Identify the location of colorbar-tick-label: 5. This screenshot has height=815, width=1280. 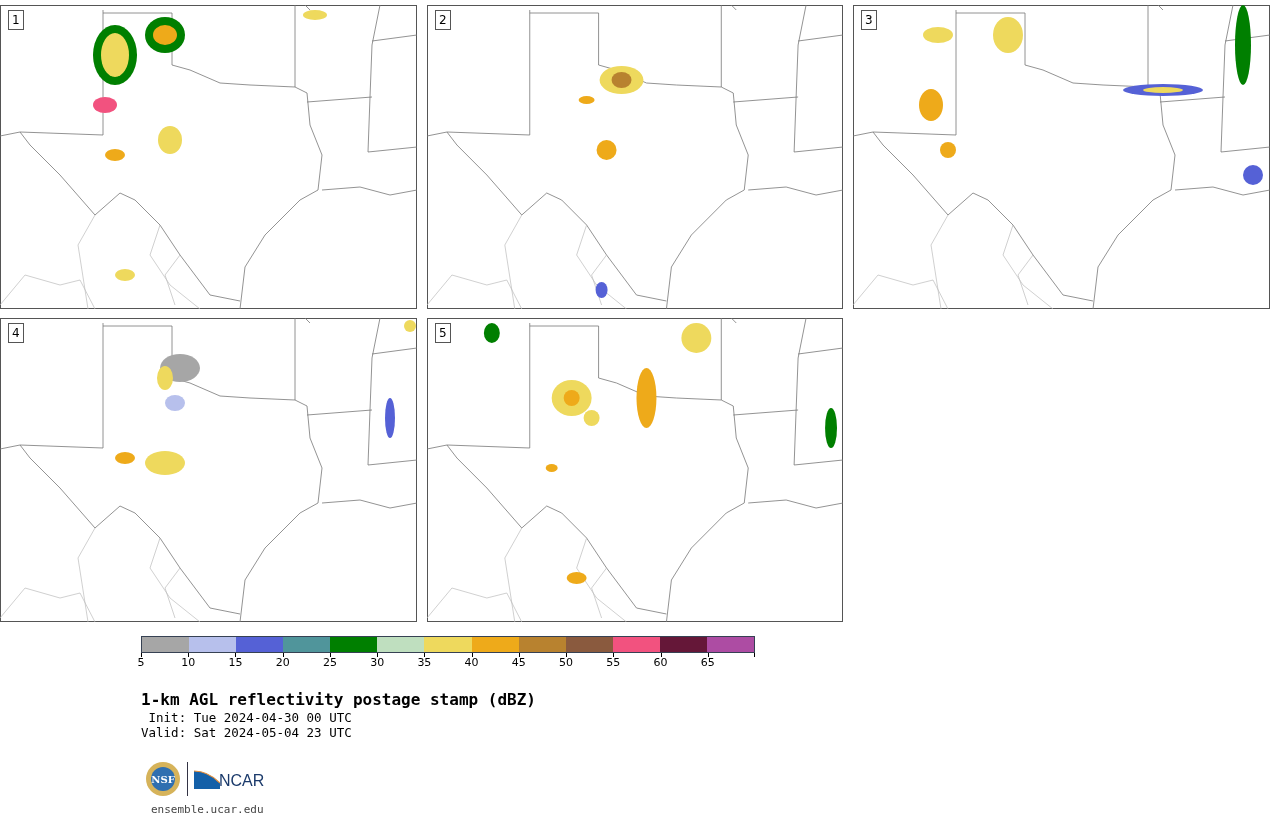
(141, 663).